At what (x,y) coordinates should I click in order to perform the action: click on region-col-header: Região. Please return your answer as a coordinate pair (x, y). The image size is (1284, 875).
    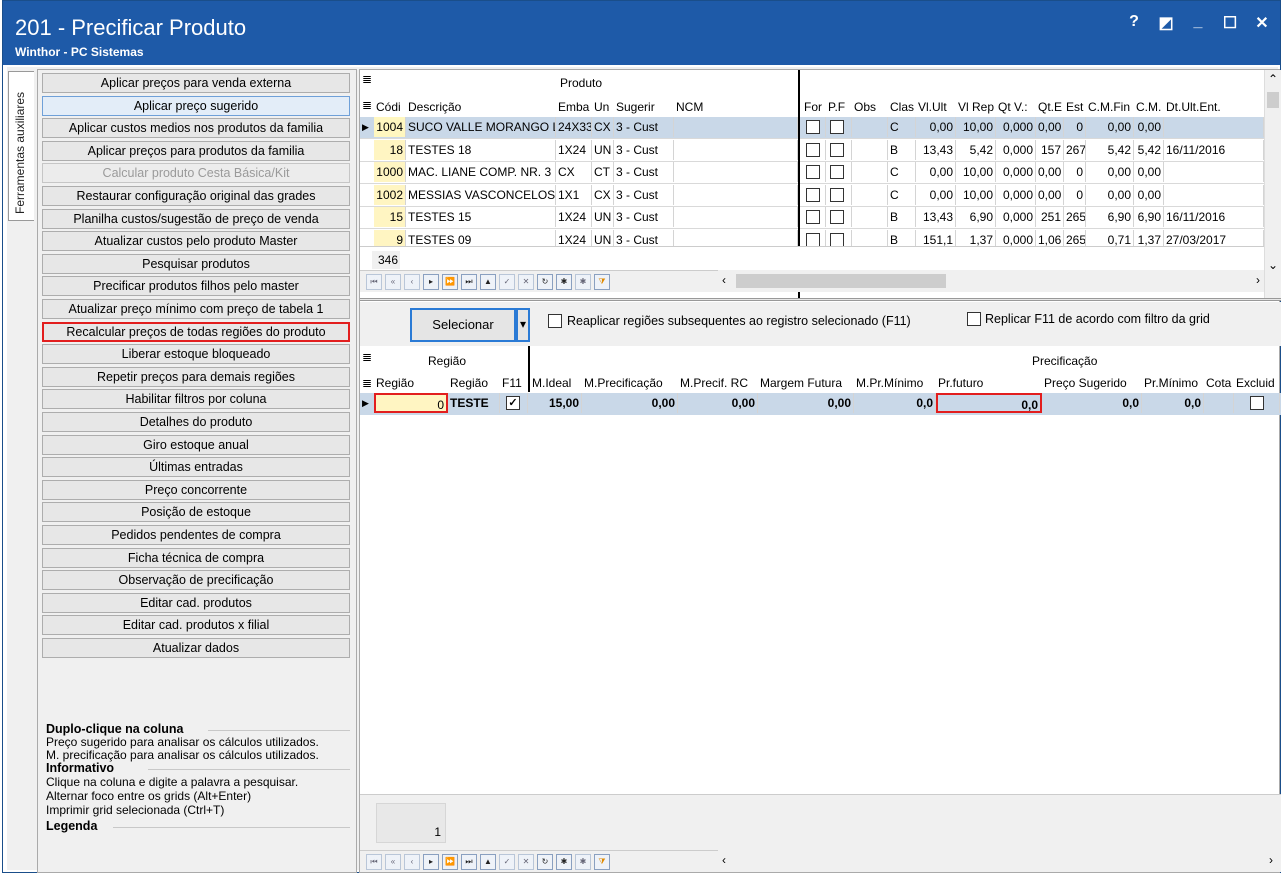
    Looking at the image, I should click on (475, 383).